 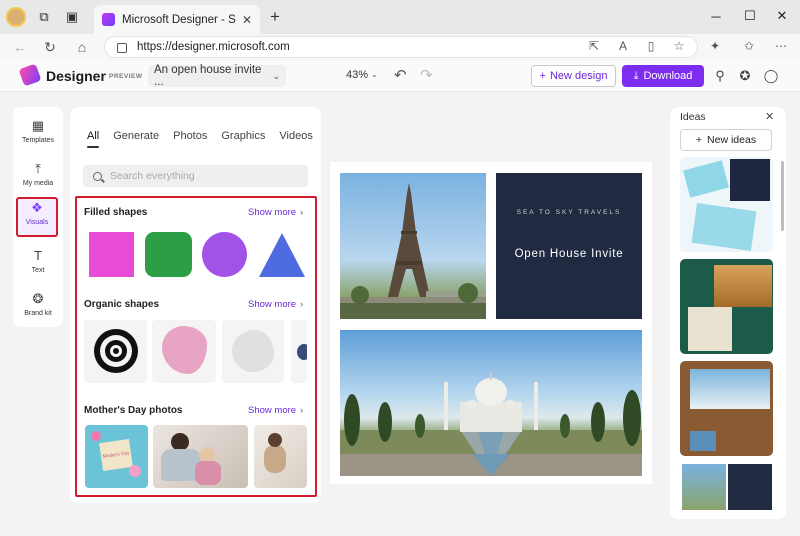 What do you see at coordinates (651, 46) in the screenshot?
I see `reading-view-icon: ▯` at bounding box center [651, 46].